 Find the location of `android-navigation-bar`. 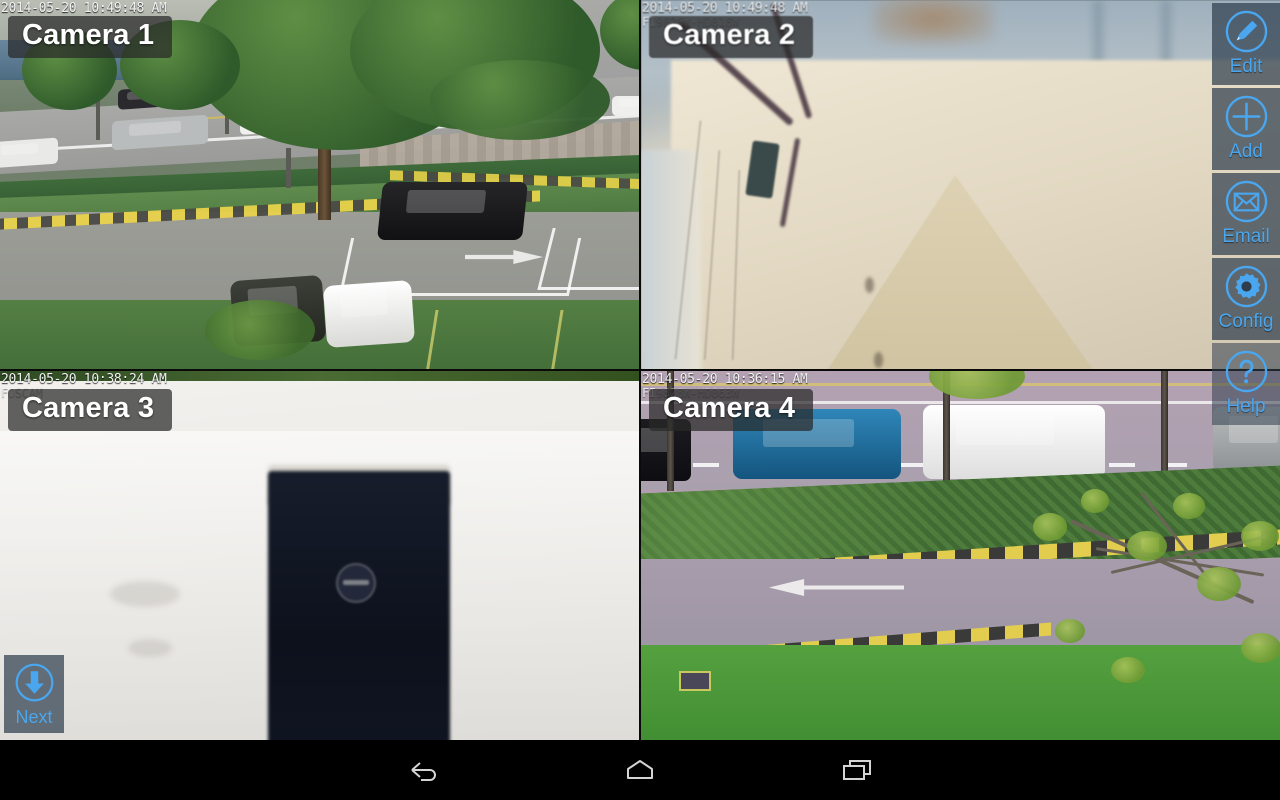

android-navigation-bar is located at coordinates (640, 770).